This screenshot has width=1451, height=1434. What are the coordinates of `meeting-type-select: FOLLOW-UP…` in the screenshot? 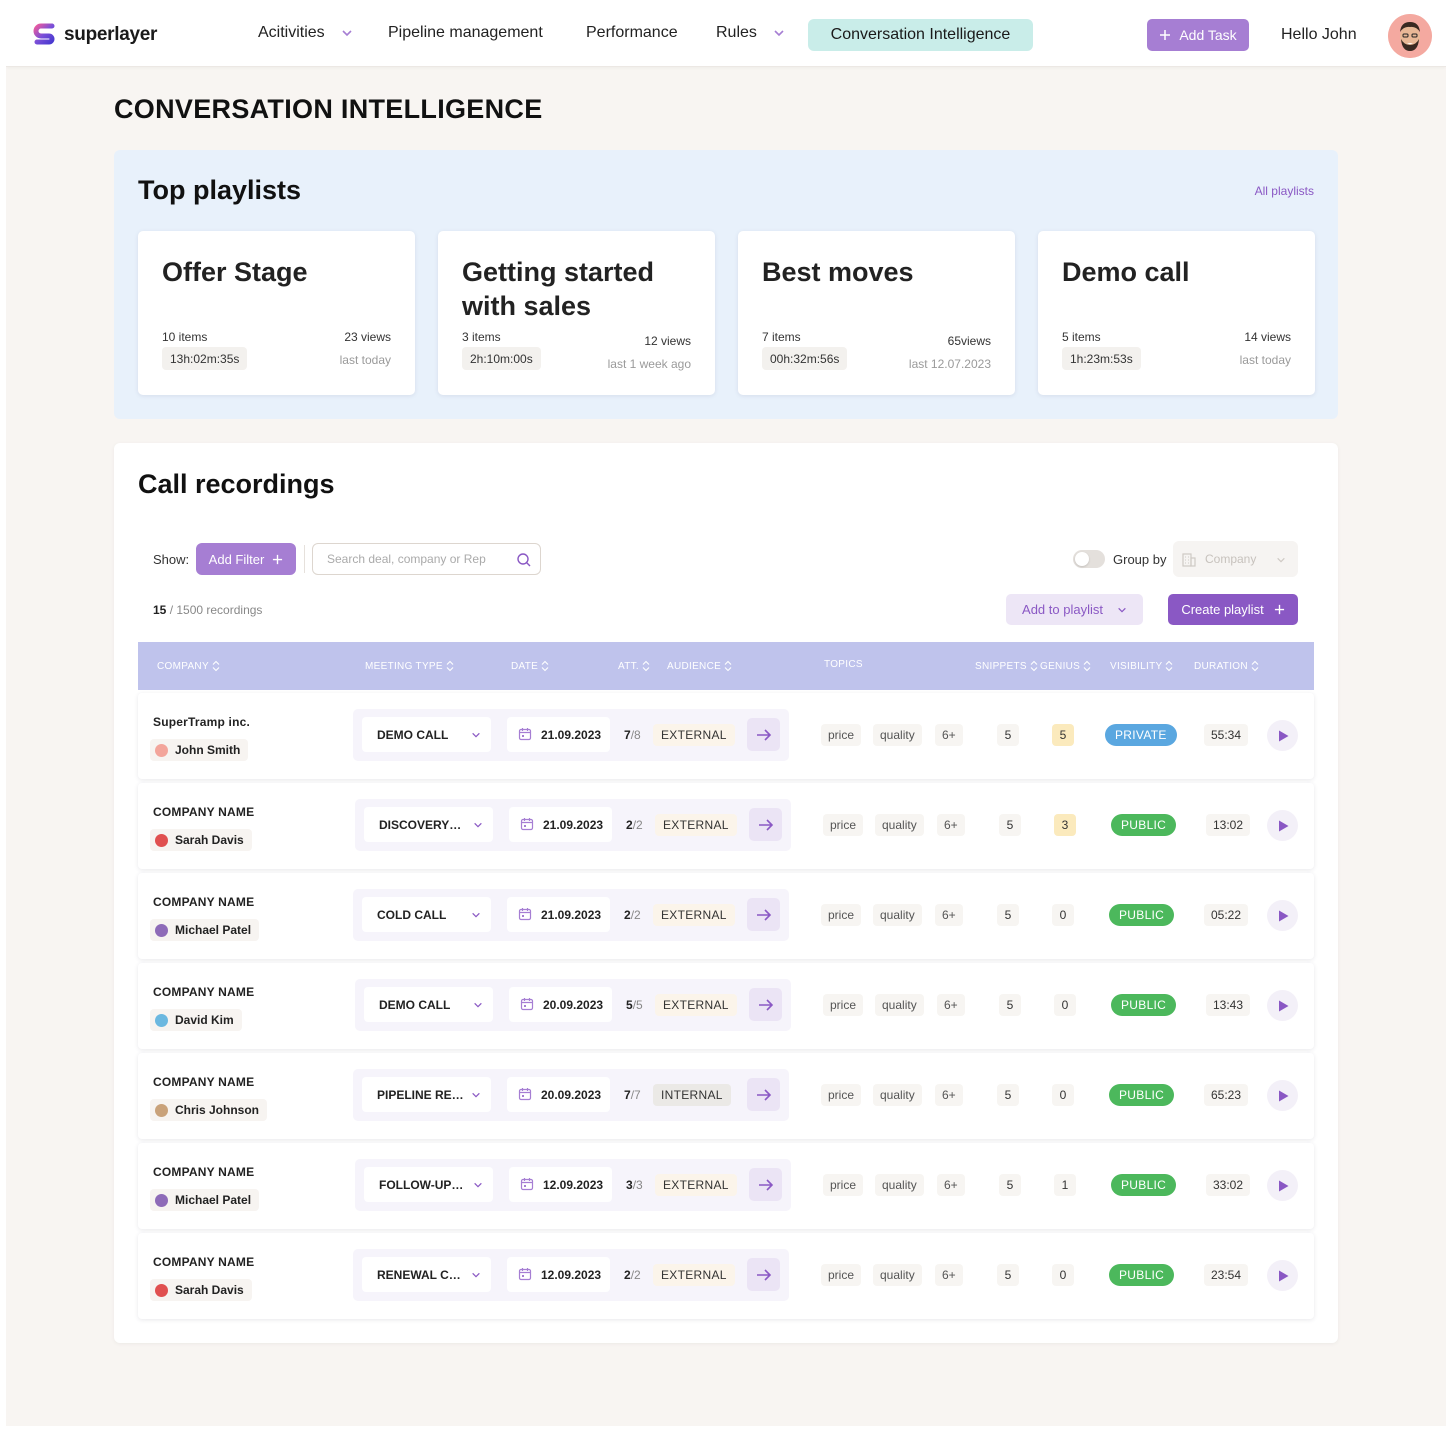 It's located at (428, 1184).